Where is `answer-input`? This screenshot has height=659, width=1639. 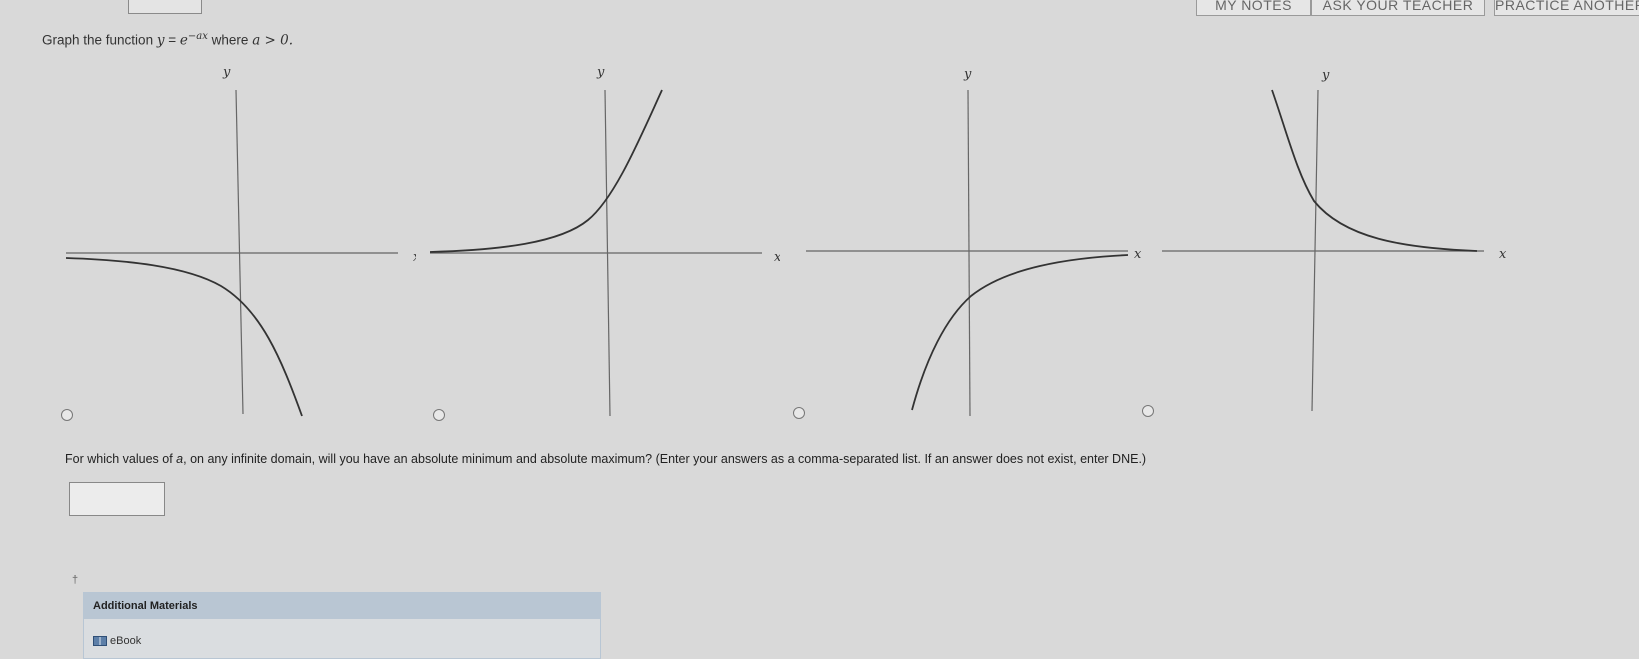
answer-input is located at coordinates (117, 499).